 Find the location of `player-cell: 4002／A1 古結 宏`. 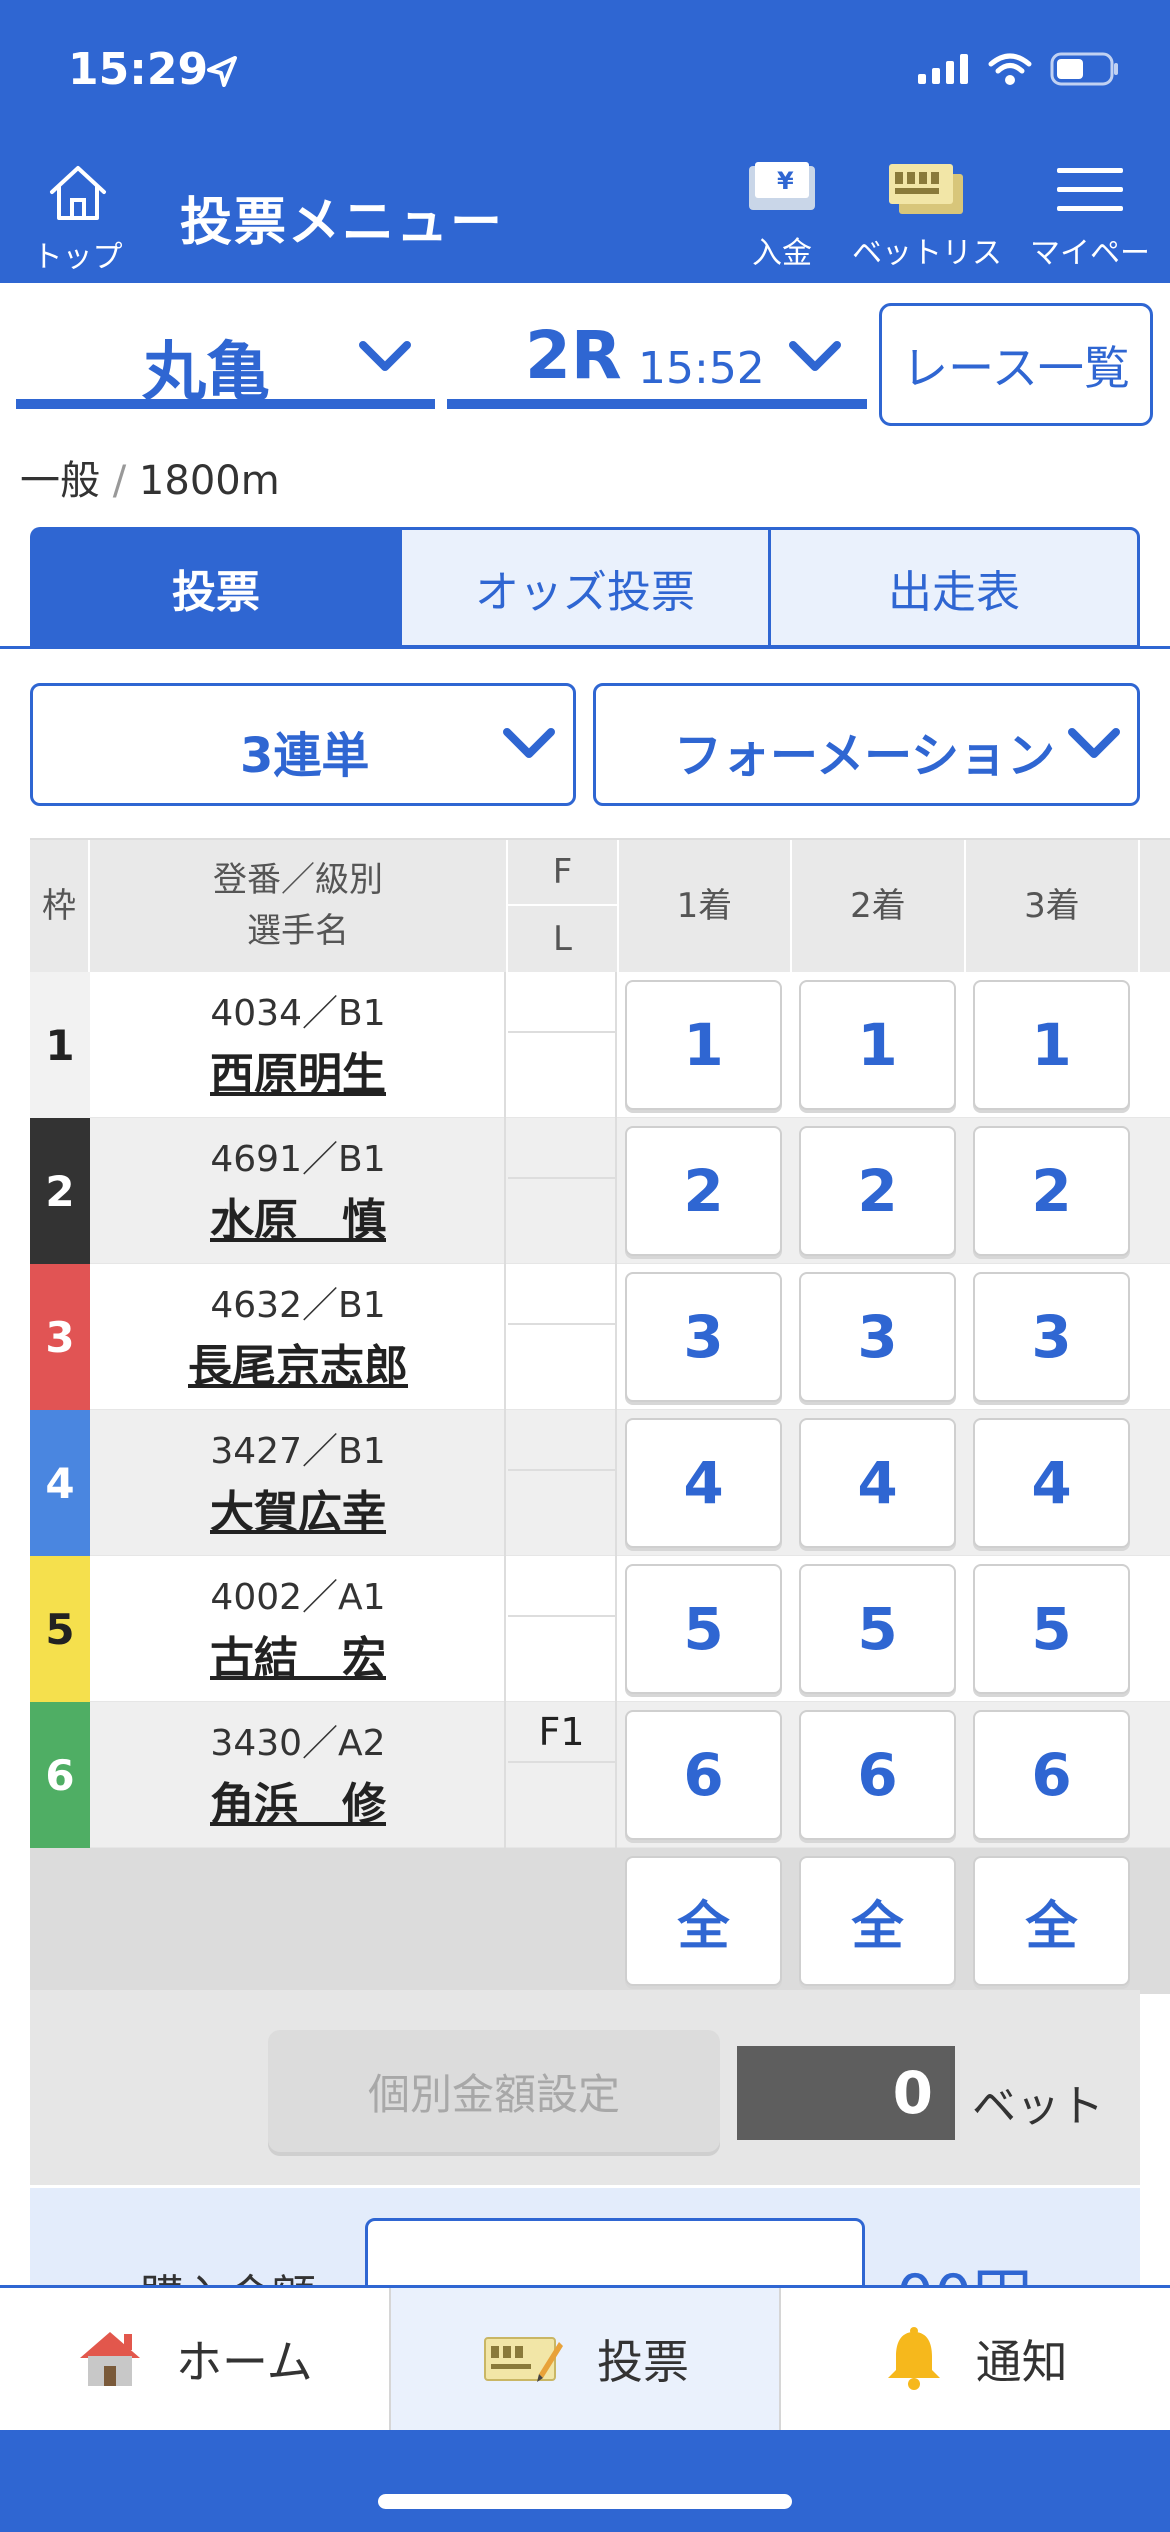

player-cell: 4002／A1 古結 宏 is located at coordinates (299, 1629).